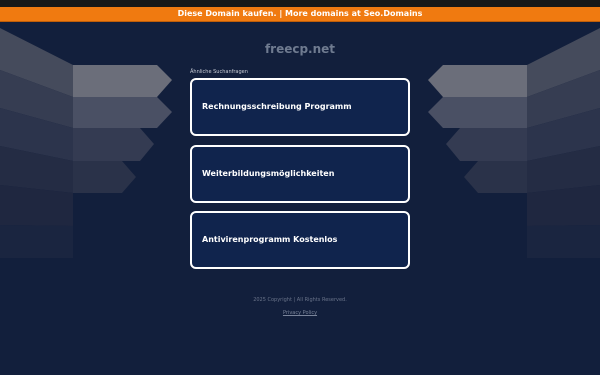 The width and height of the screenshot is (600, 375). I want to click on privacy-policy: Privacy Policy, so click(300, 313).